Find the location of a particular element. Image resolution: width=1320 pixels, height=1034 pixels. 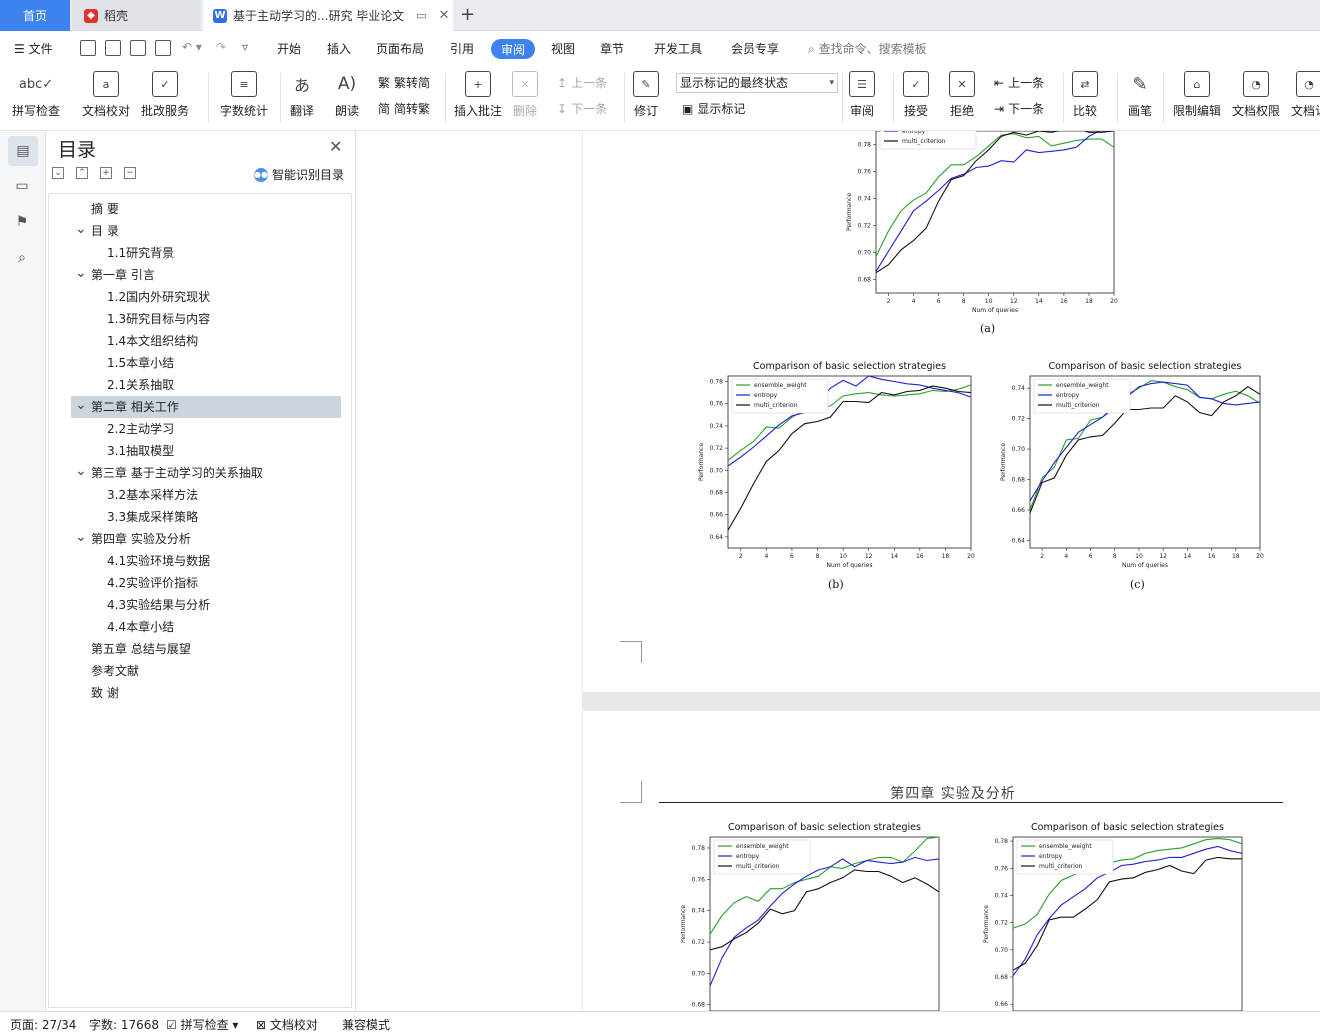

toc-item: 摘 要 is located at coordinates (189, 209).